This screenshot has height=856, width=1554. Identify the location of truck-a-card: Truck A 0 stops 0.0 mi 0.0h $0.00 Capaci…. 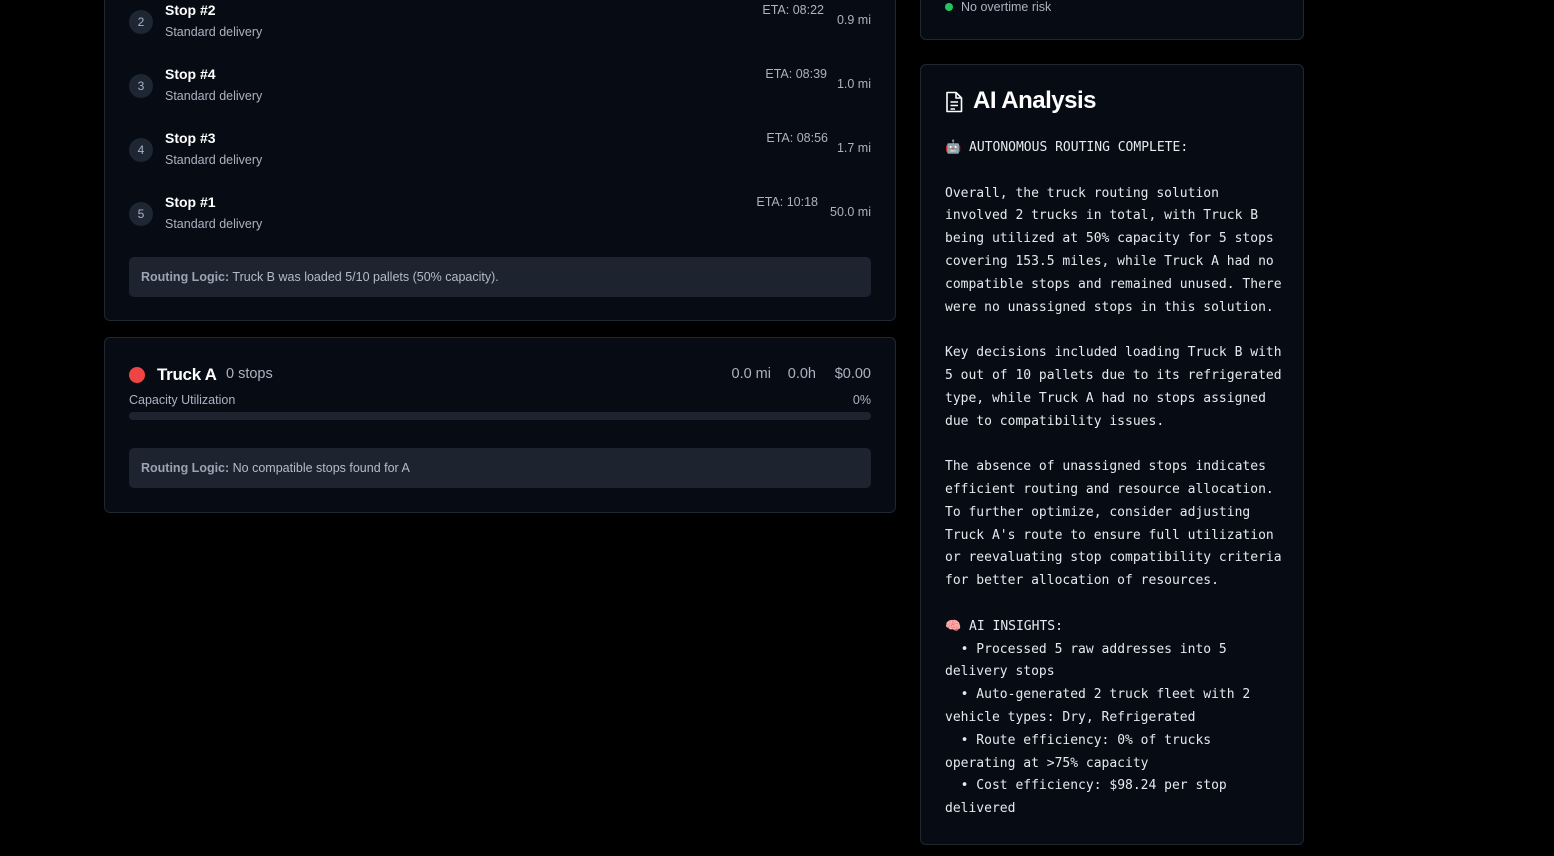
(500, 425).